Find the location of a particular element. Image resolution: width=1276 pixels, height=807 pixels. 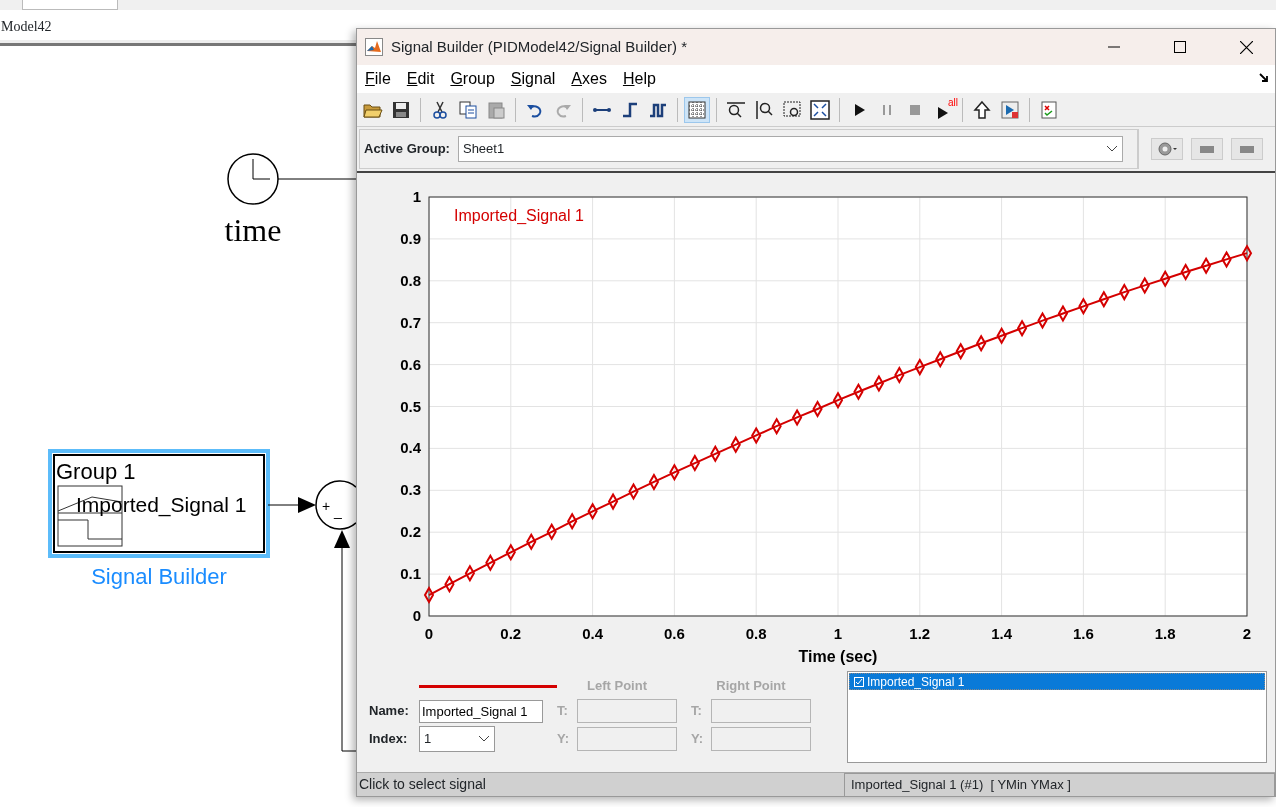

cut-icon is located at coordinates (440, 109).